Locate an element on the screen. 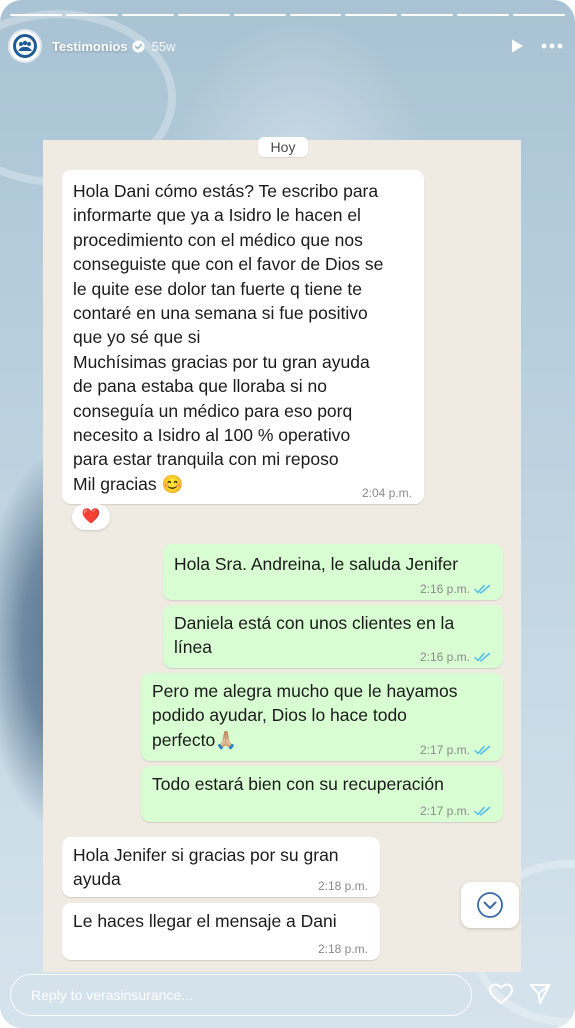  message-text: Le haces llegar el mensaje a Dani is located at coordinates (205, 921).